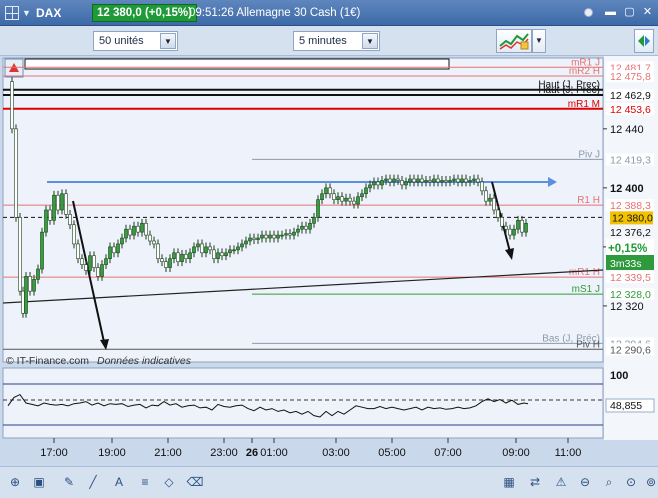 This screenshot has height=498, width=658. I want to click on navigation-button, so click(644, 41).